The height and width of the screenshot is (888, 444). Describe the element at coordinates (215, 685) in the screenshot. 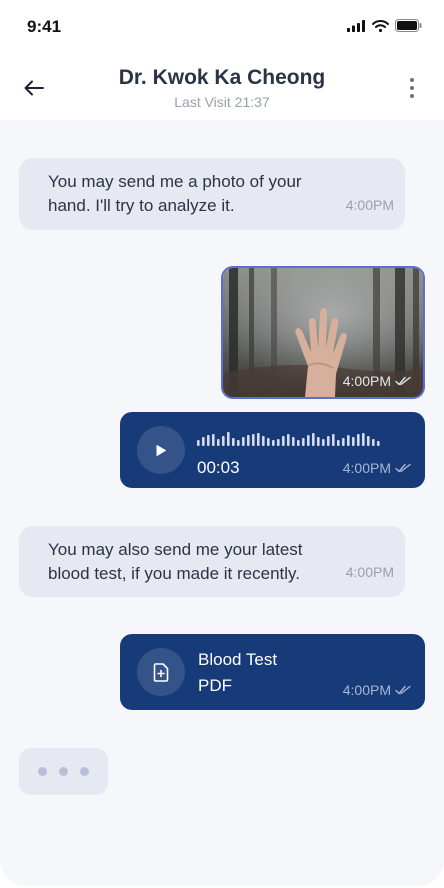

I see `file-type: PDF` at that location.